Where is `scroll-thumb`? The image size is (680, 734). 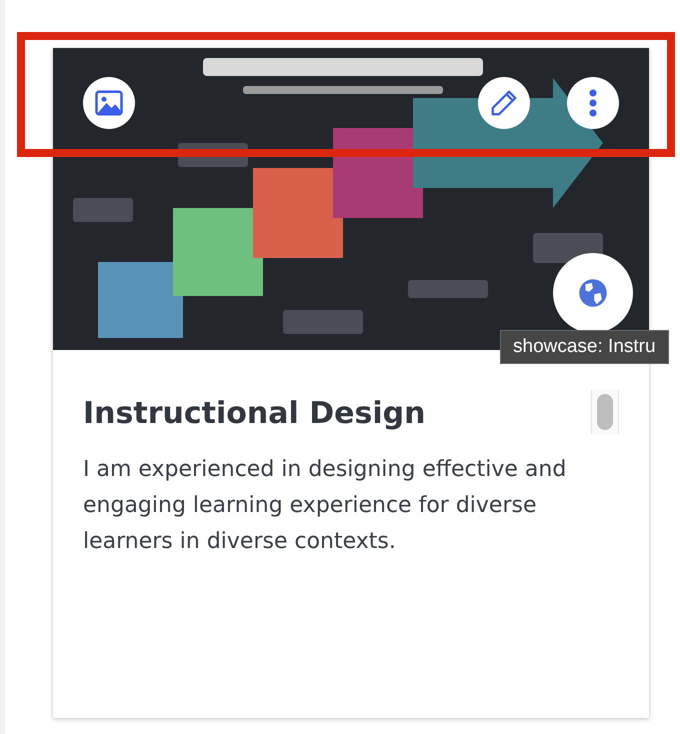 scroll-thumb is located at coordinates (605, 412).